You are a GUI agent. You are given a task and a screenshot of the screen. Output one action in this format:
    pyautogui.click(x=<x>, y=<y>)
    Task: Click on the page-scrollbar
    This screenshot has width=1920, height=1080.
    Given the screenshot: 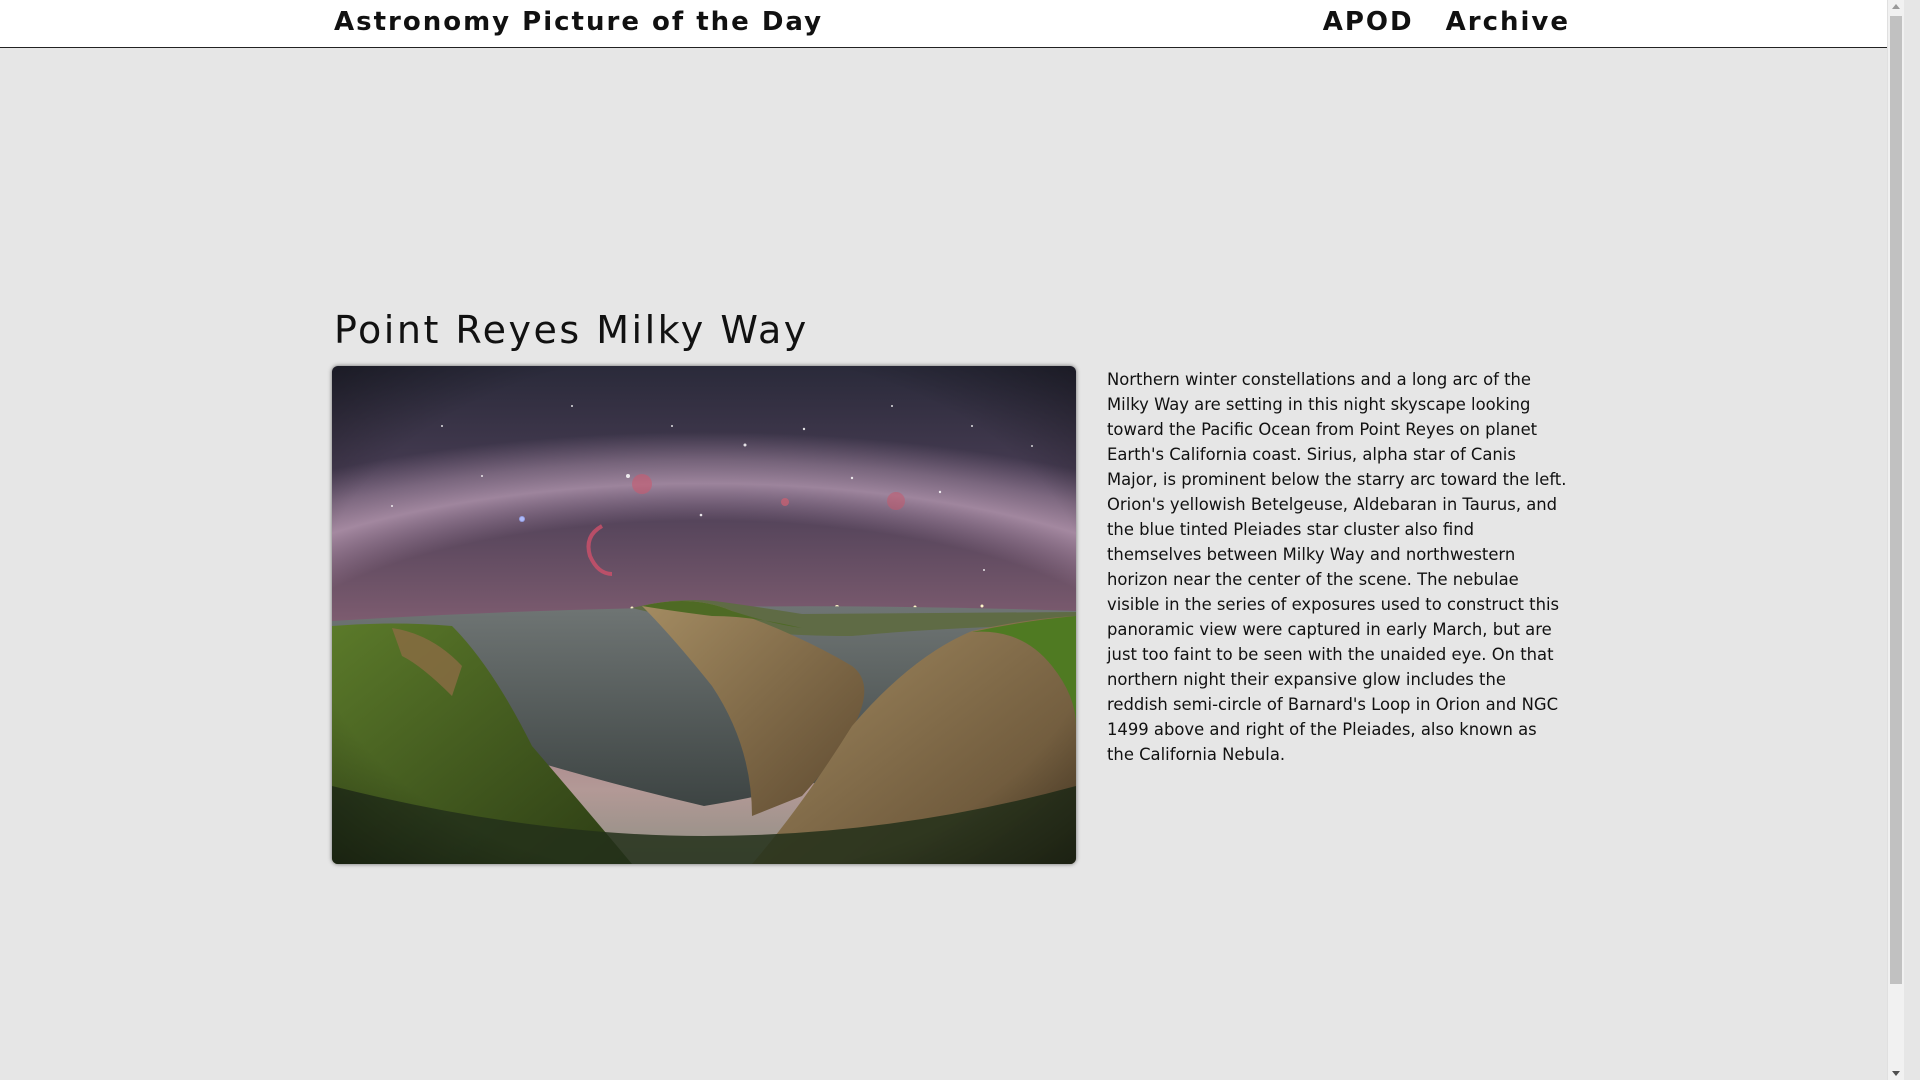 What is the action you would take?
    pyautogui.click(x=1895, y=540)
    